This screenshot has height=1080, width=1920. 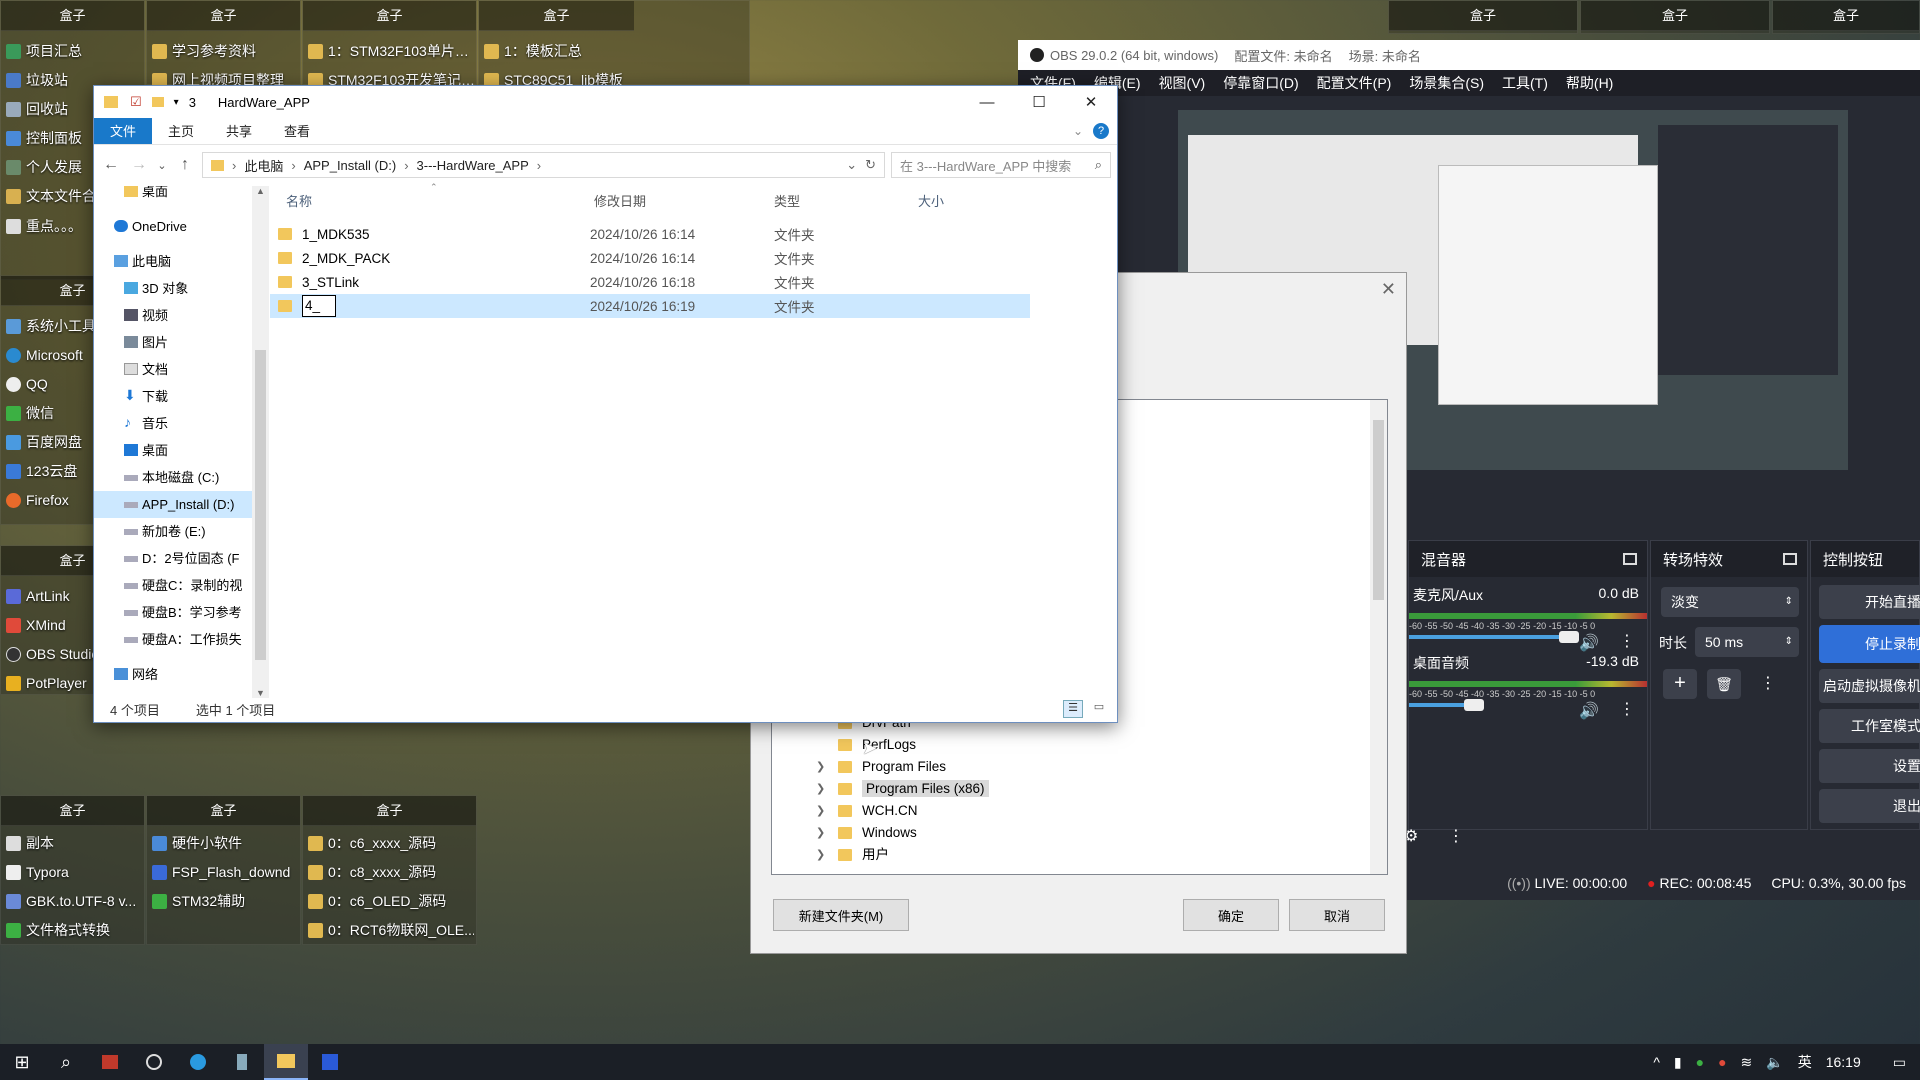 I want to click on nav-item-onedrive: OneDrive, so click(x=174, y=226).